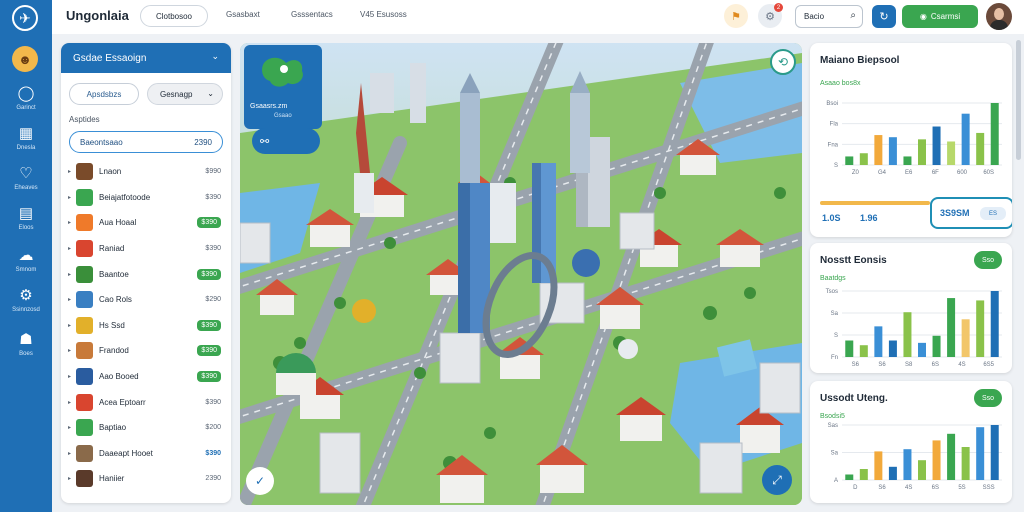  Describe the element at coordinates (215, 56) in the screenshot. I see `chevron-down-icon: ⌄` at that location.